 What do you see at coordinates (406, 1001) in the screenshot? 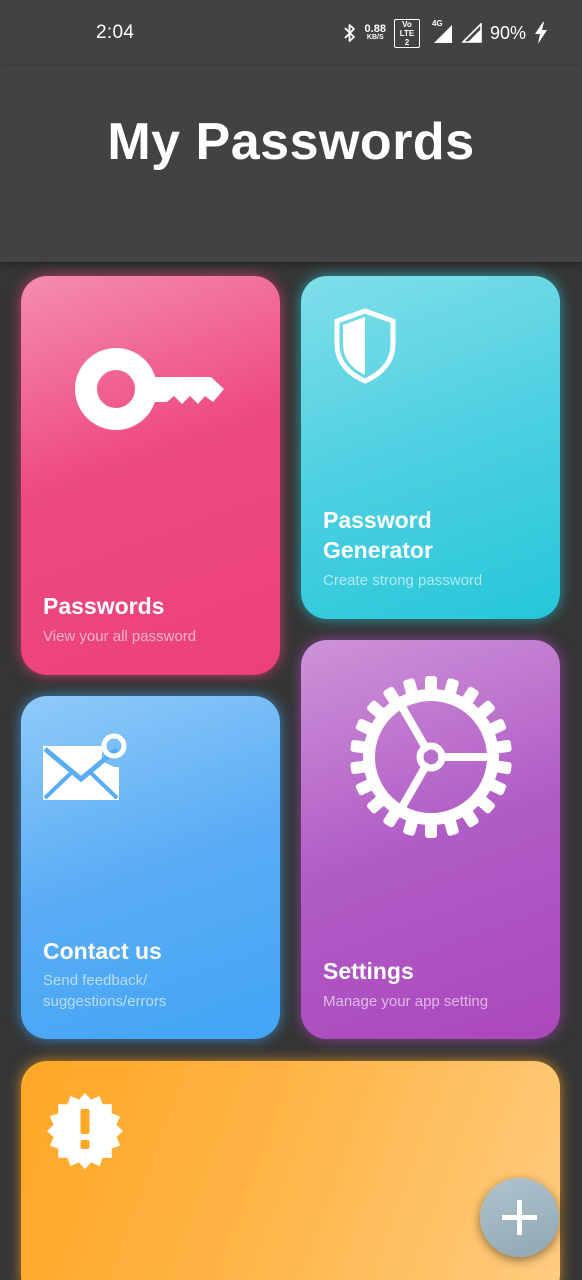
I see `settings-subtitle: Manage your app setting` at bounding box center [406, 1001].